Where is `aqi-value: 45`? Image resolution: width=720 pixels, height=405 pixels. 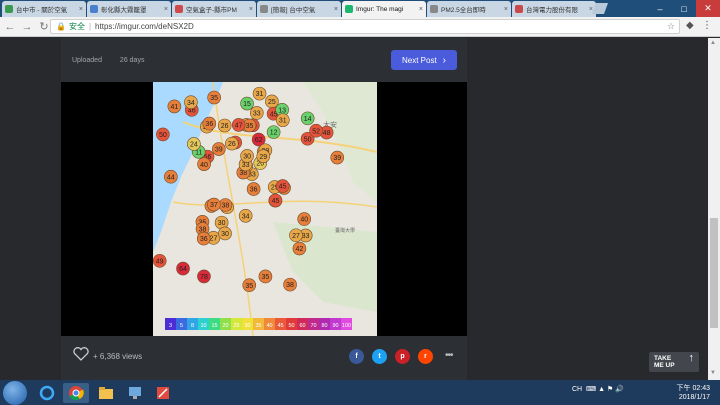
aqi-value: 45 is located at coordinates (276, 201).